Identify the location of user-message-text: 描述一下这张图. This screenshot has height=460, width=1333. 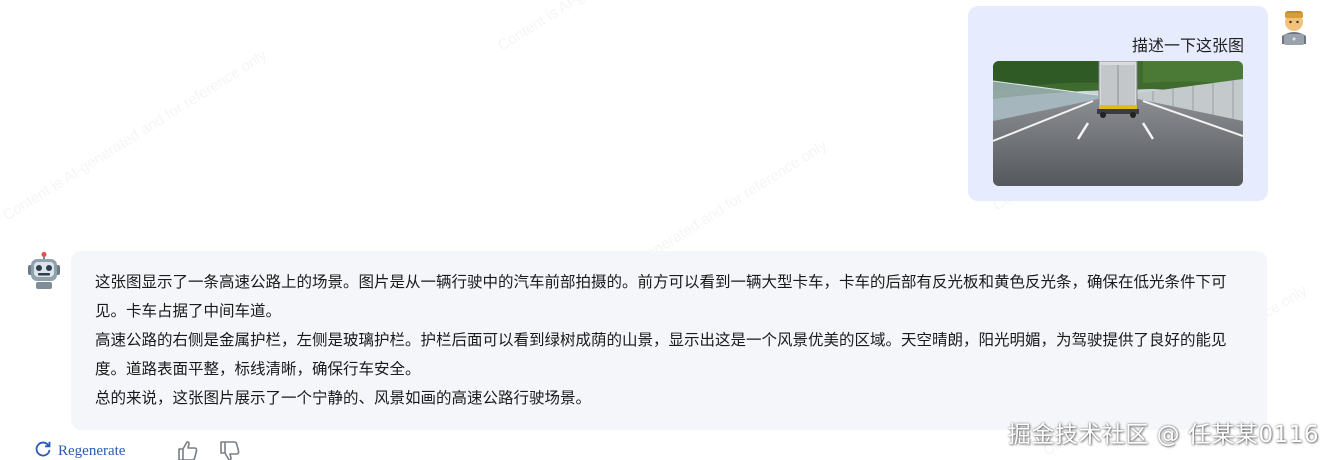
(1187, 45).